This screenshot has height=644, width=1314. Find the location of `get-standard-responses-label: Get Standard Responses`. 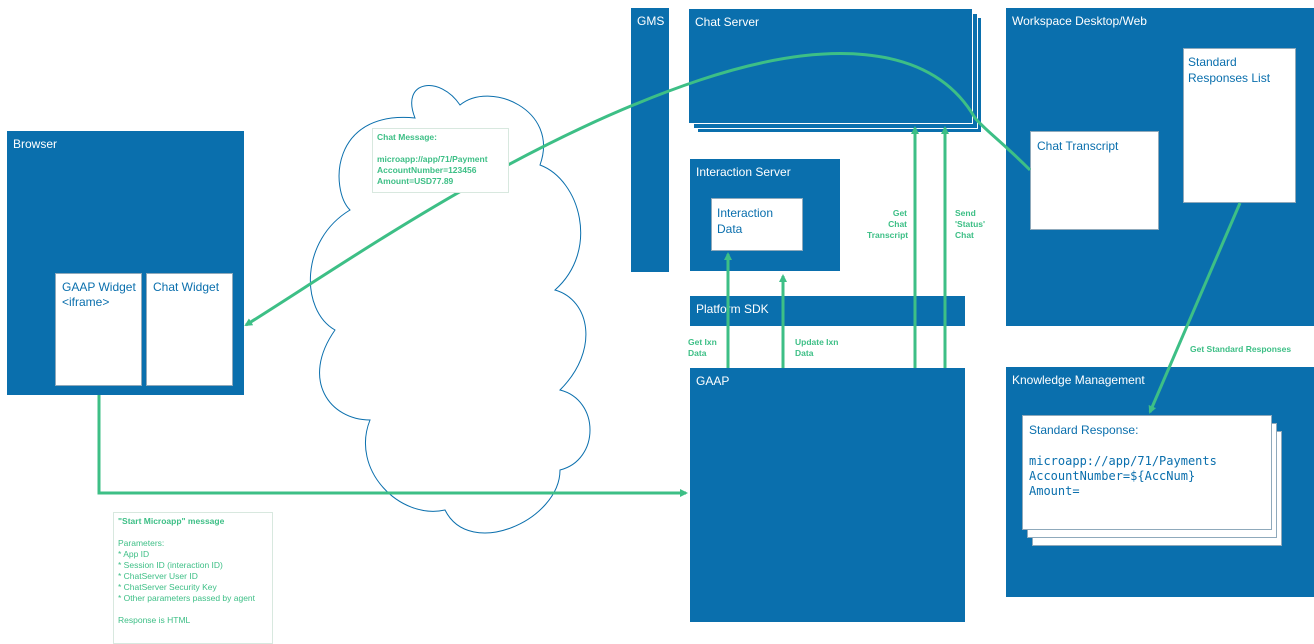

get-standard-responses-label: Get Standard Responses is located at coordinates (1245, 349).